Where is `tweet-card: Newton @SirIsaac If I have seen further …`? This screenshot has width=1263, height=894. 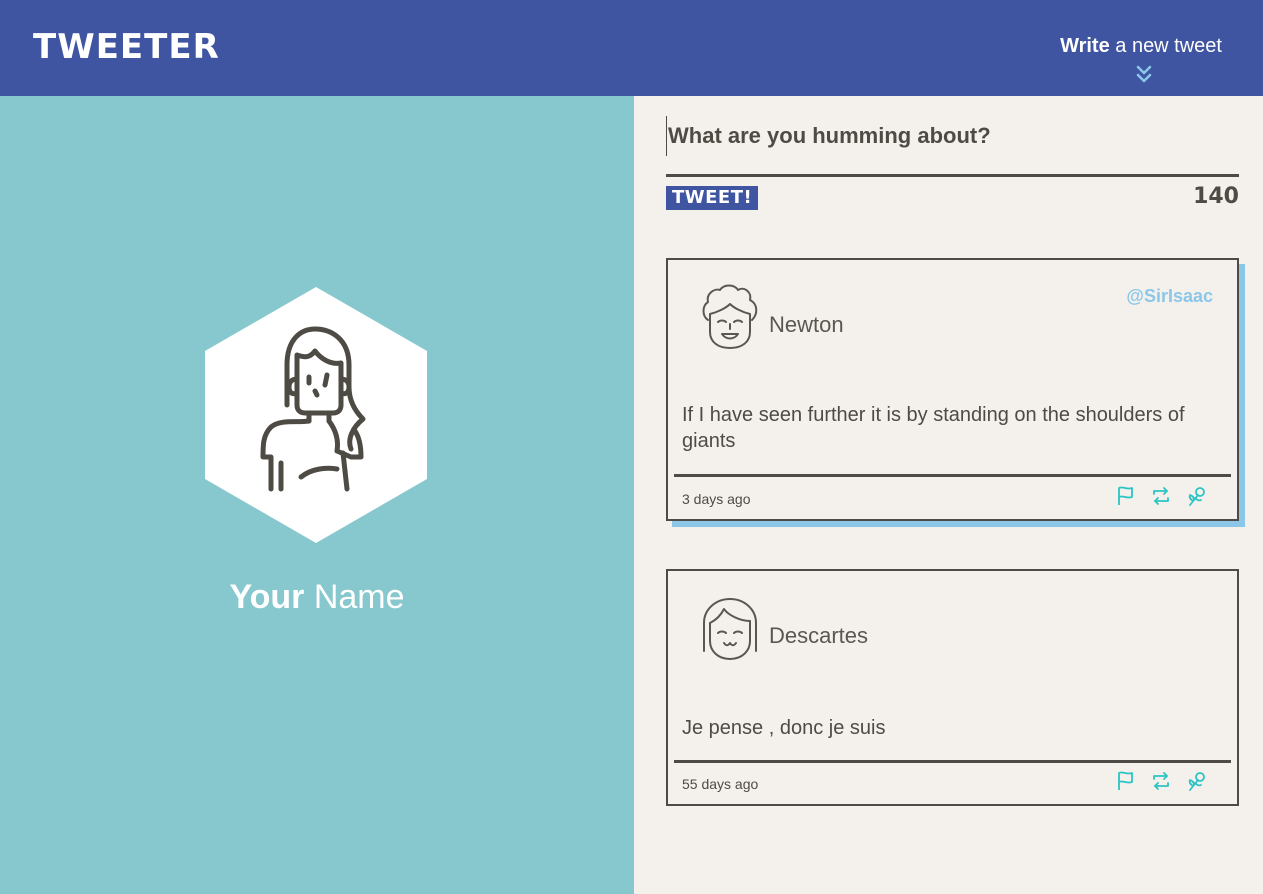
tweet-card: Newton @SirIsaac If I have seen further … is located at coordinates (952, 389).